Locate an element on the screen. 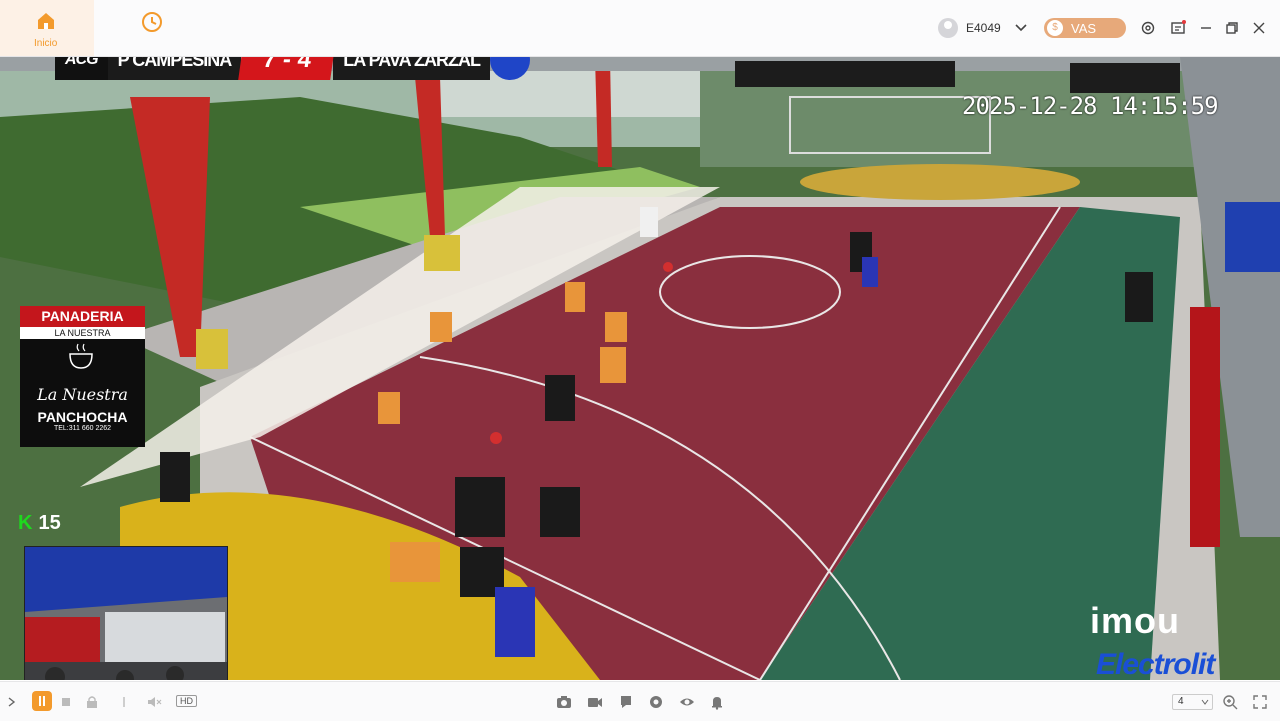 Image resolution: width=1280 pixels, height=721 pixels. pip-video is located at coordinates (126, 613).